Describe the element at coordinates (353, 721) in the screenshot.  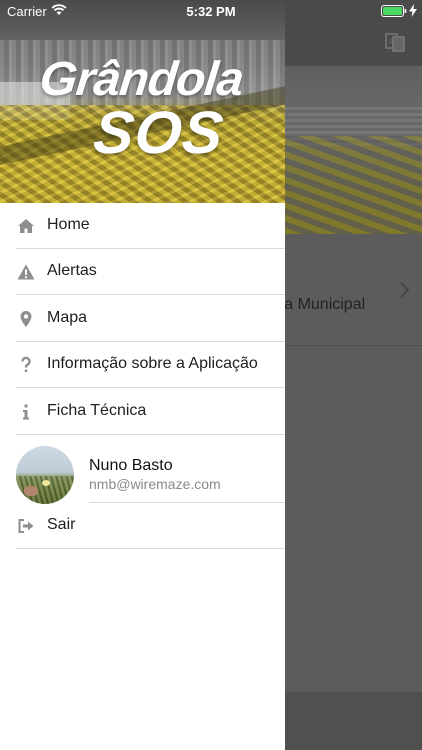
I see `main-footer-bar` at that location.